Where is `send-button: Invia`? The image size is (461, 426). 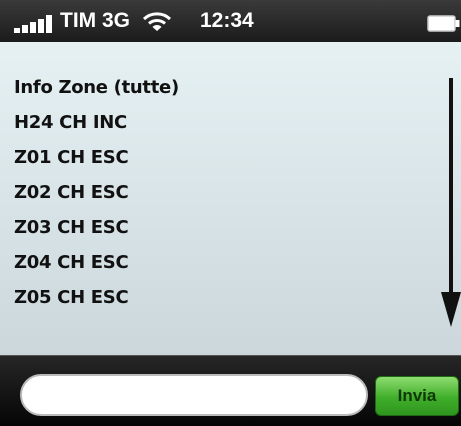 send-button: Invia is located at coordinates (417, 396).